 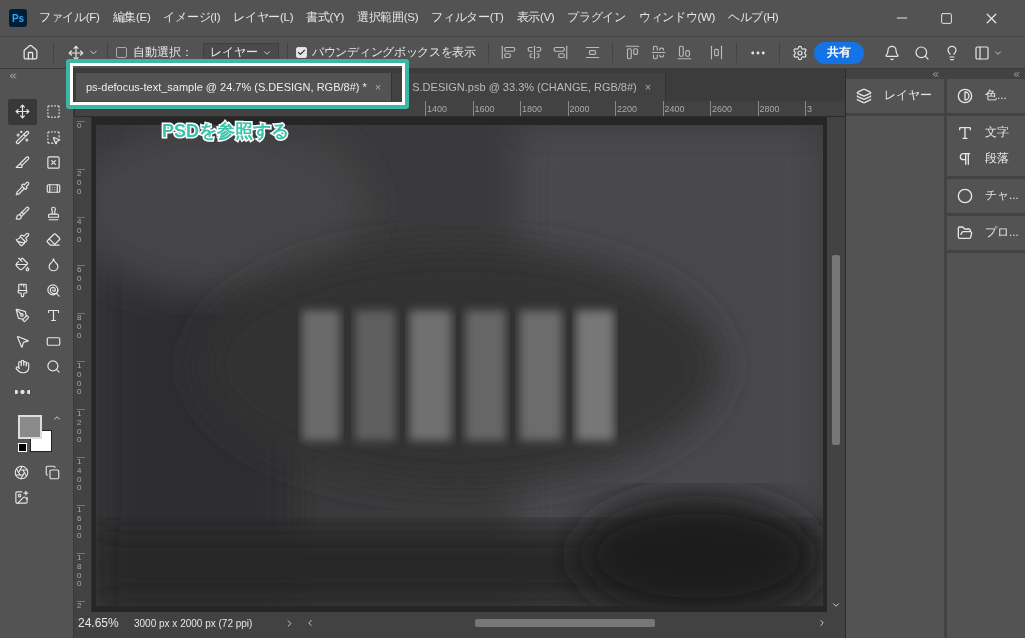 I want to click on align-left-icon, so click(x=508, y=52).